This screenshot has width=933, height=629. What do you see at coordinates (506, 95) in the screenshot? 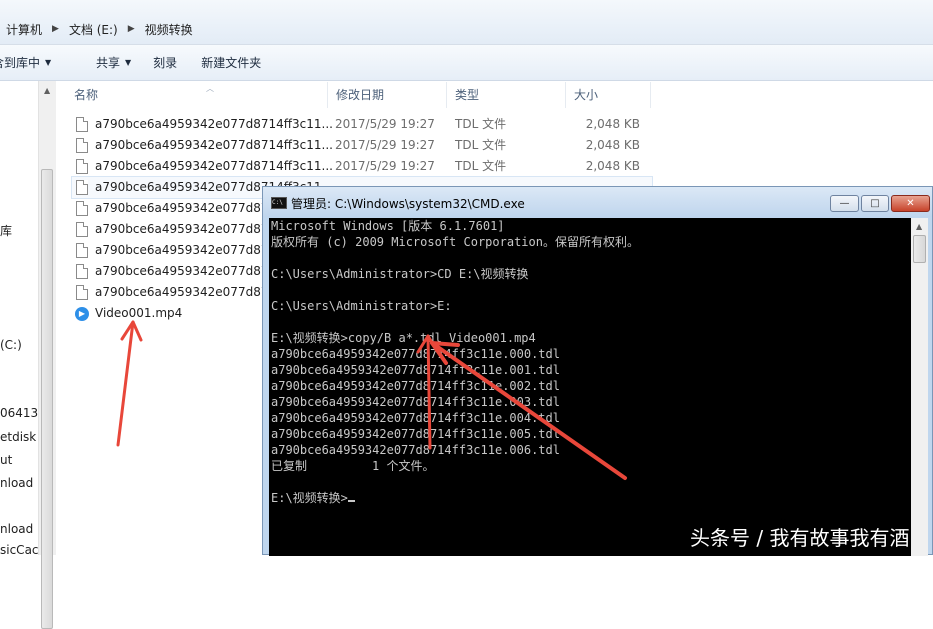
I see `column-header-type: 类型` at bounding box center [506, 95].